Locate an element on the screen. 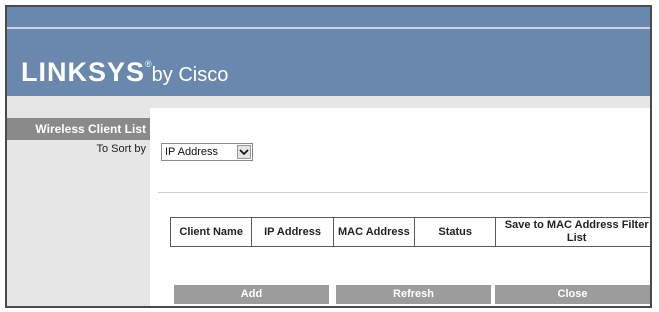 This screenshot has width=659, height=312. sort-label: To Sort by is located at coordinates (121, 149).